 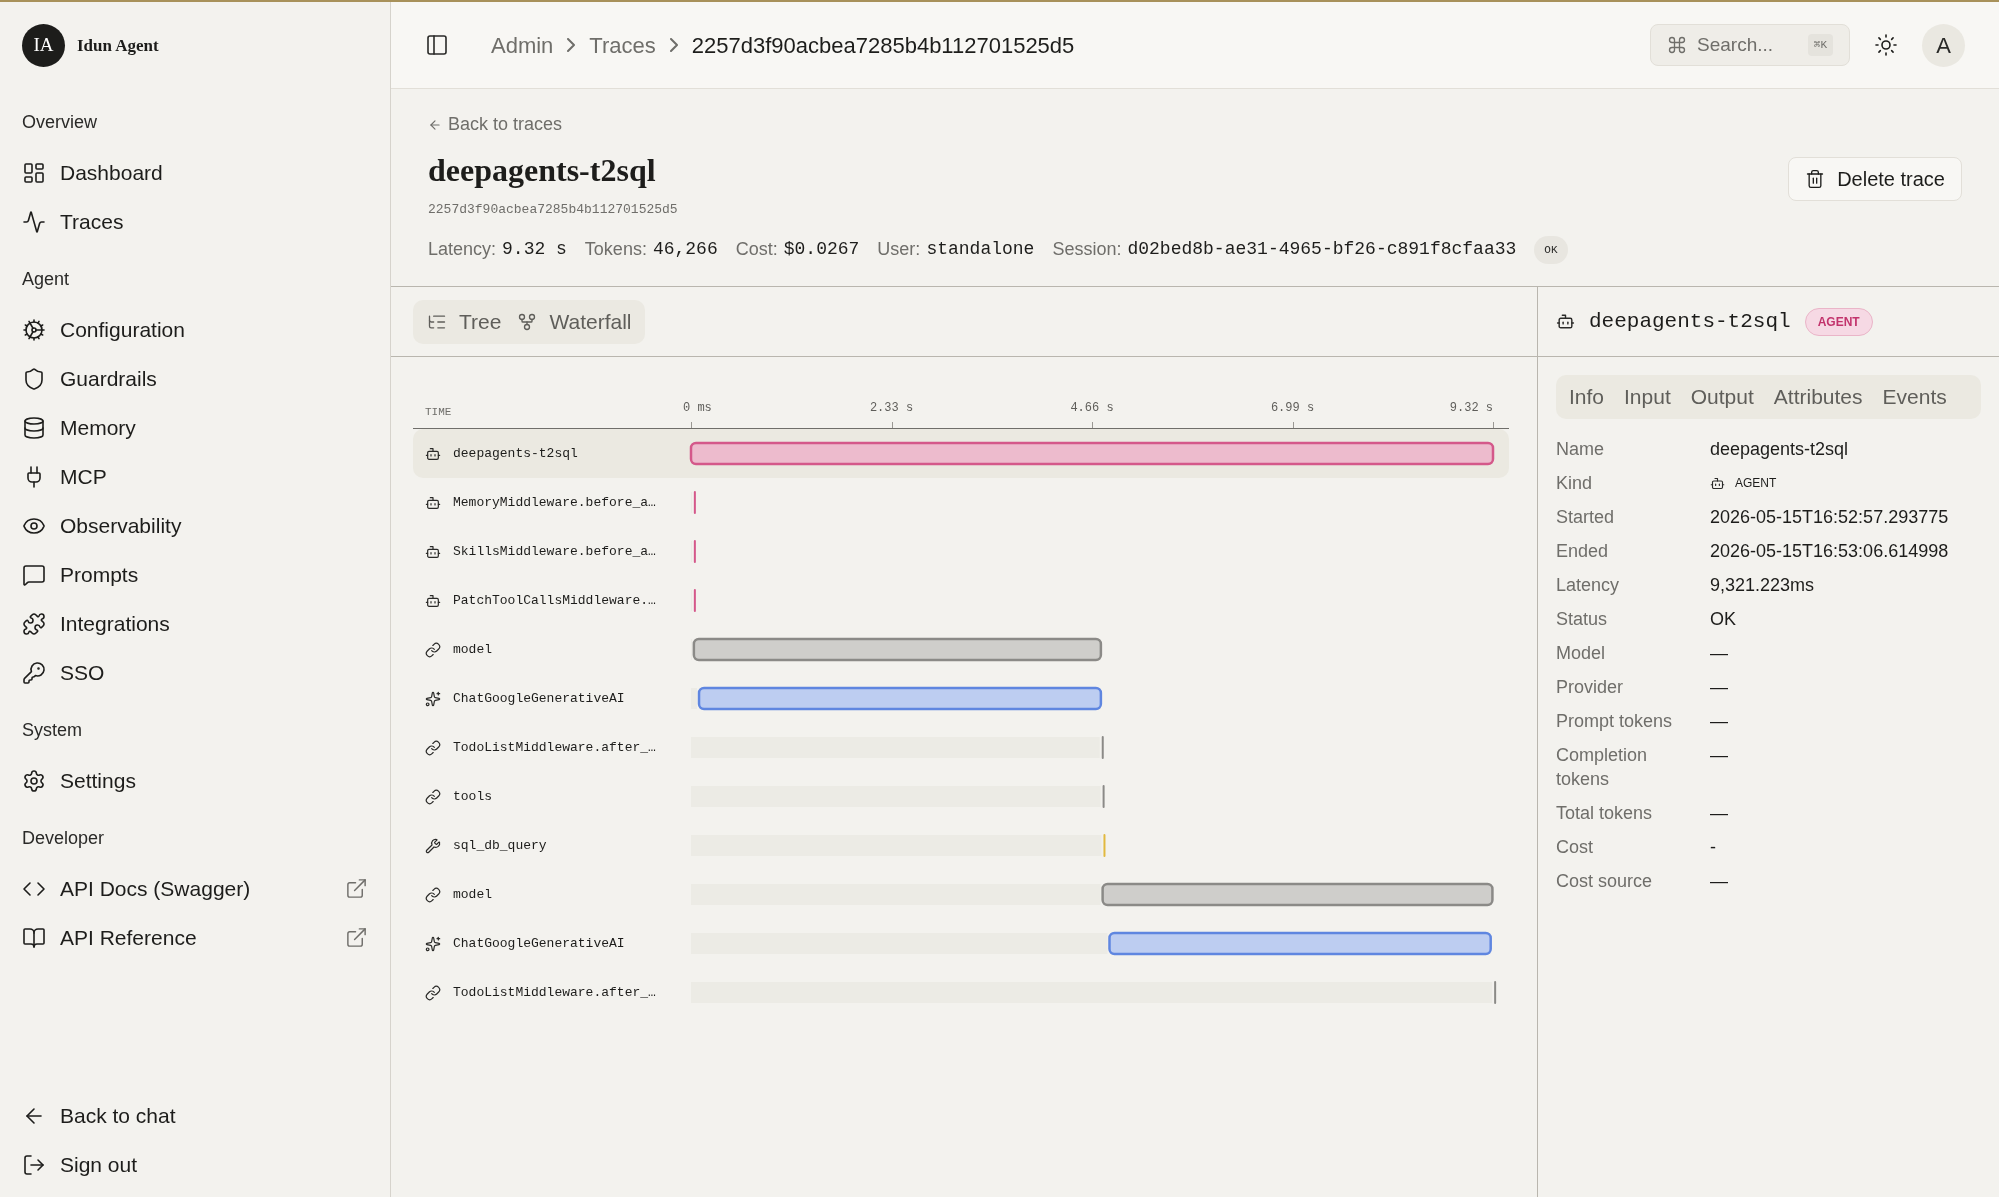 What do you see at coordinates (961, 796) in the screenshot?
I see `span-row: tools` at bounding box center [961, 796].